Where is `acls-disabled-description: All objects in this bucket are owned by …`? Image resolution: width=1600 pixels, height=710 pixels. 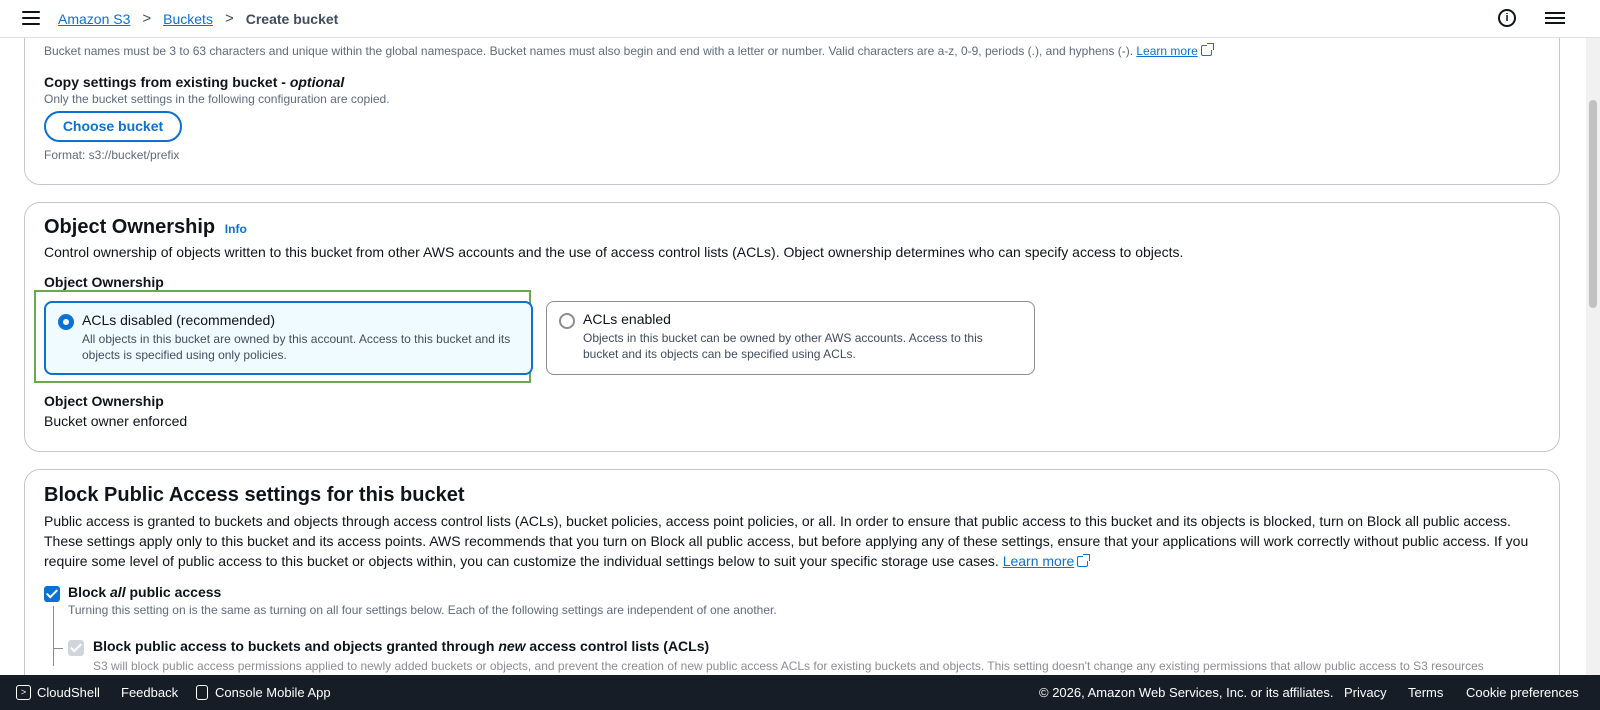 acls-disabled-description: All objects in this bucket are owned by … is located at coordinates (296, 347).